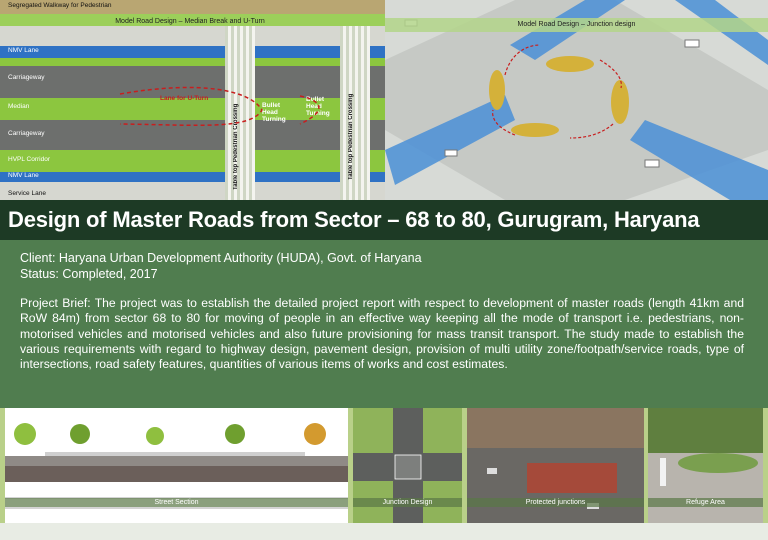 The height and width of the screenshot is (540, 768). What do you see at coordinates (384, 531) in the screenshot?
I see `footer-gap` at bounding box center [384, 531].